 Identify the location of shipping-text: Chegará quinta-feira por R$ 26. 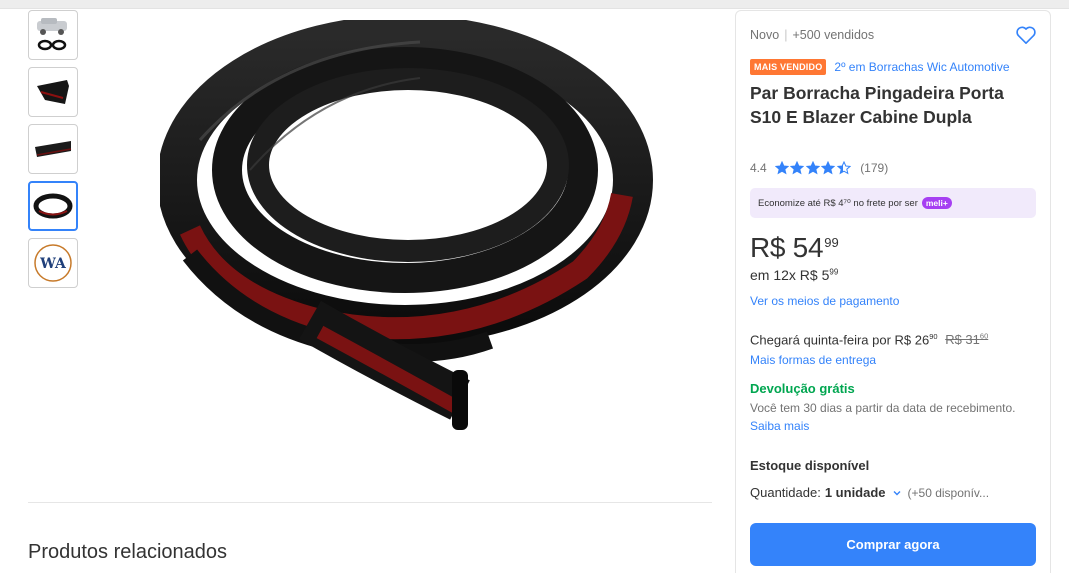
(840, 340).